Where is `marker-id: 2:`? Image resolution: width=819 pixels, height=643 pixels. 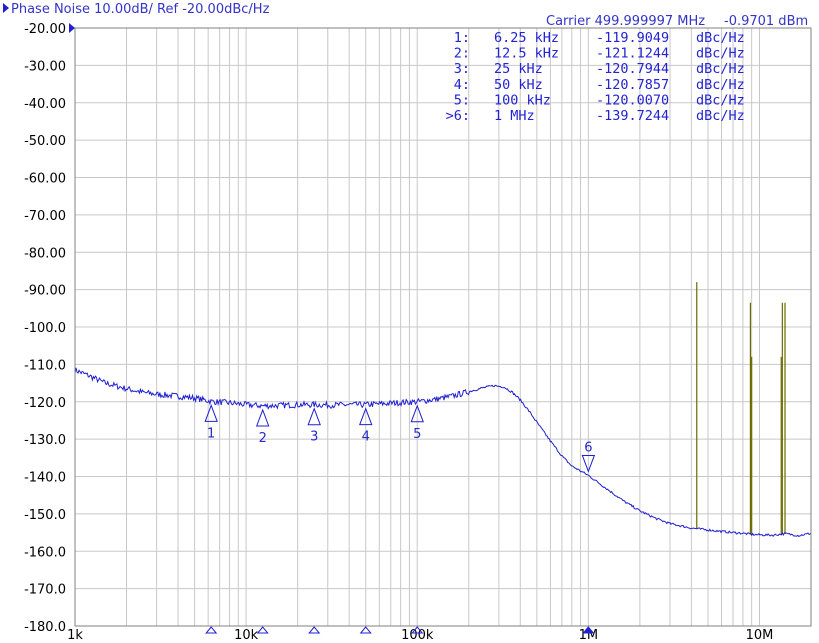
marker-id: 2: is located at coordinates (462, 54).